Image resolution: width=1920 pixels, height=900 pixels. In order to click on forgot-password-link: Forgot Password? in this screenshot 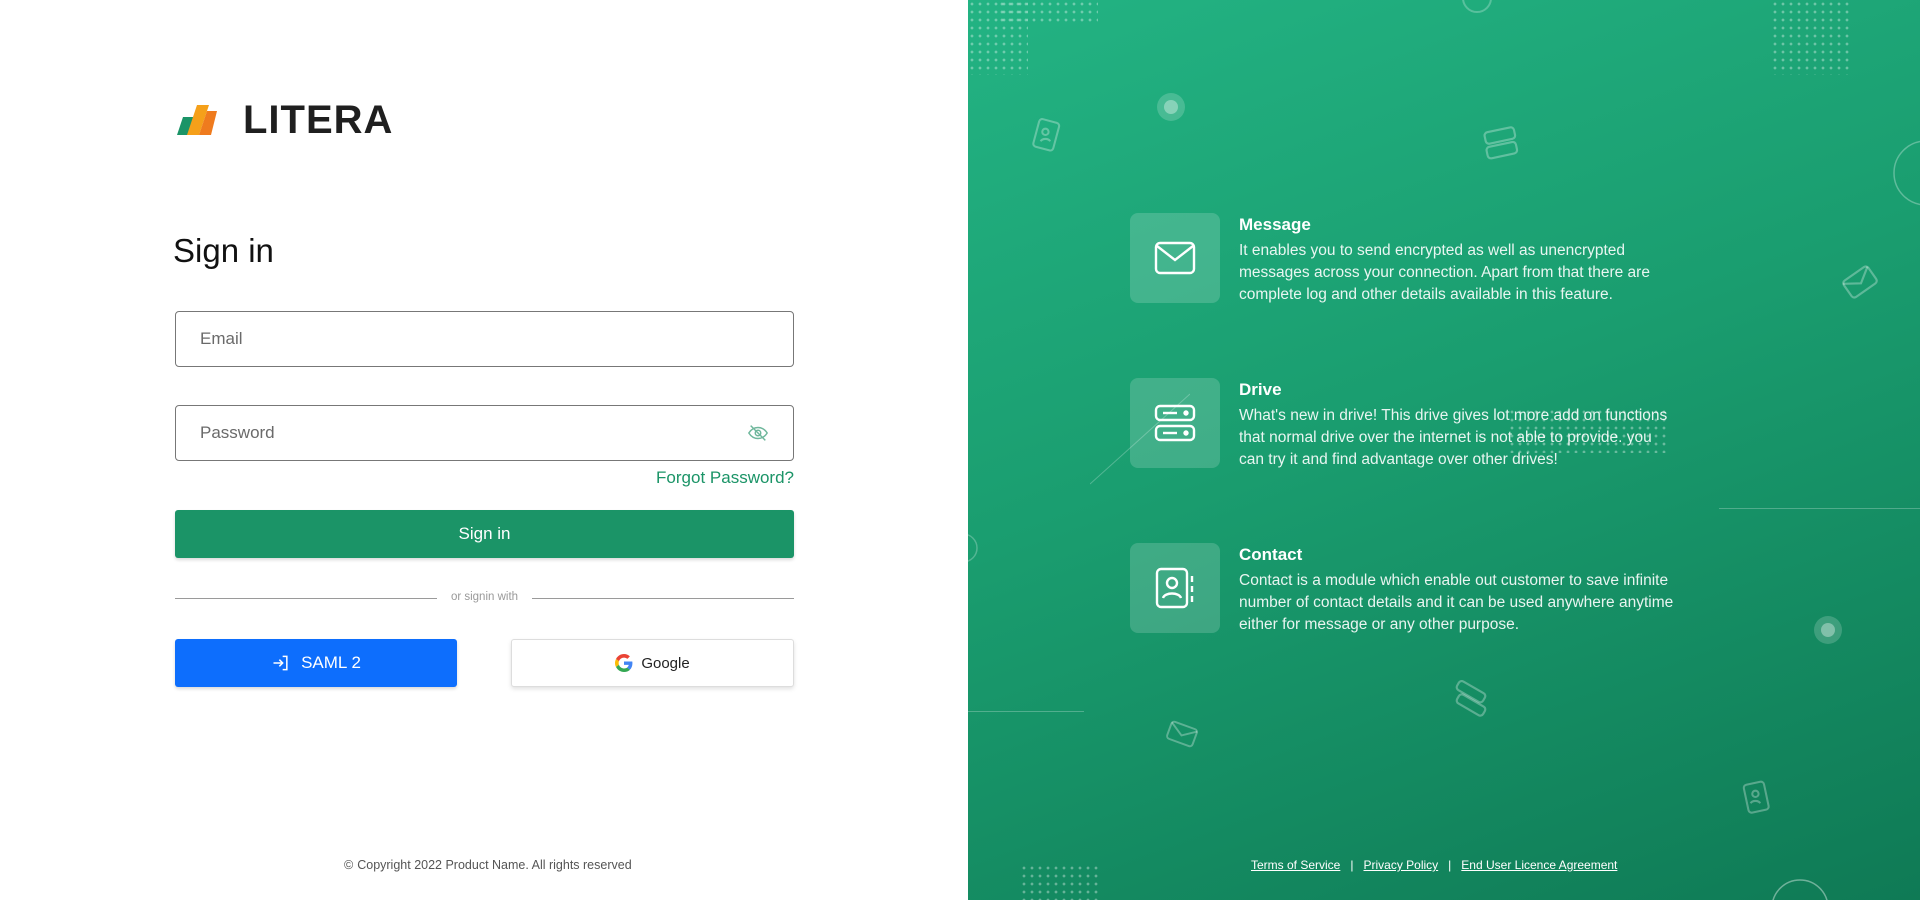, I will do `click(707, 478)`.